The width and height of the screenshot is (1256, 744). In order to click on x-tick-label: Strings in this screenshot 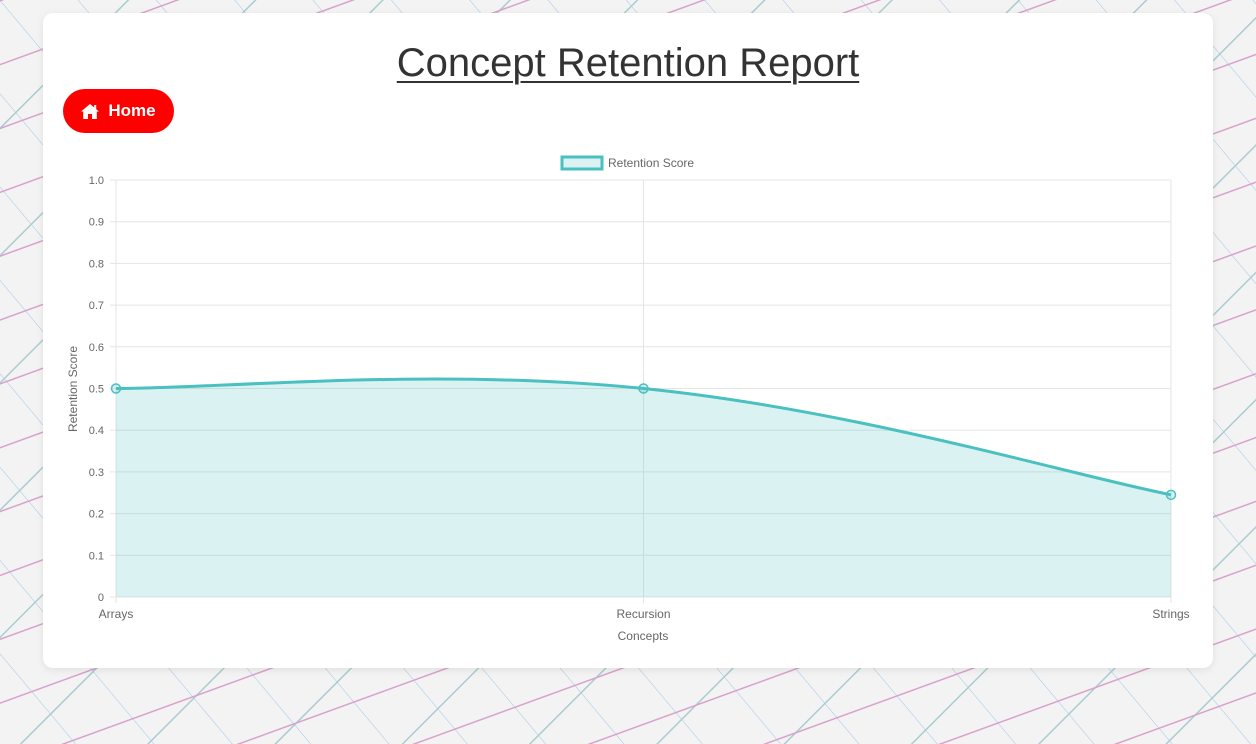, I will do `click(1170, 614)`.